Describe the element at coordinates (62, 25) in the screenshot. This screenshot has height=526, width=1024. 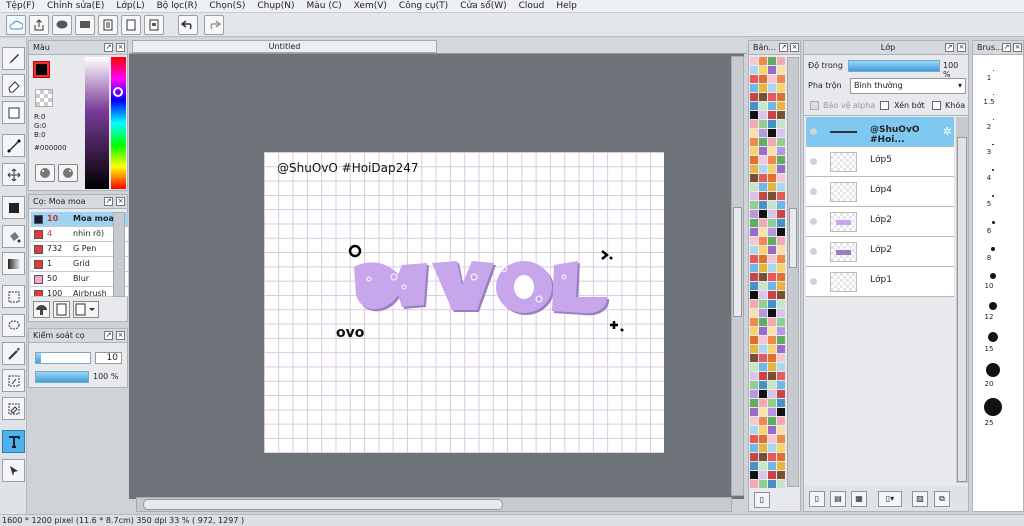
I see `chat-button` at that location.